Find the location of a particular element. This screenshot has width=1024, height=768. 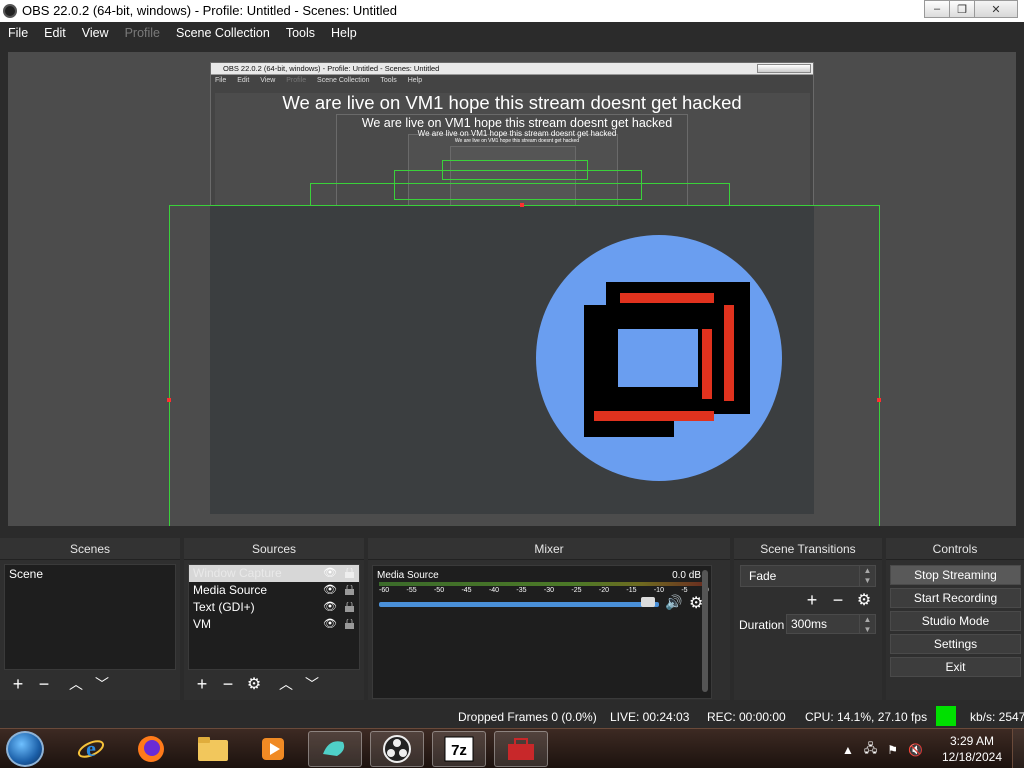

scenes-list: Scene is located at coordinates (90, 617).